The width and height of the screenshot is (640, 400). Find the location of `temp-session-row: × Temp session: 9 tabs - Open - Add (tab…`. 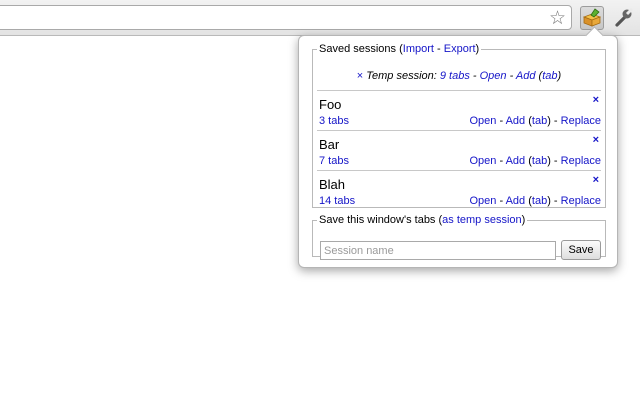

temp-session-row: × Temp session: 9 tabs - Open - Add (tab… is located at coordinates (459, 76).